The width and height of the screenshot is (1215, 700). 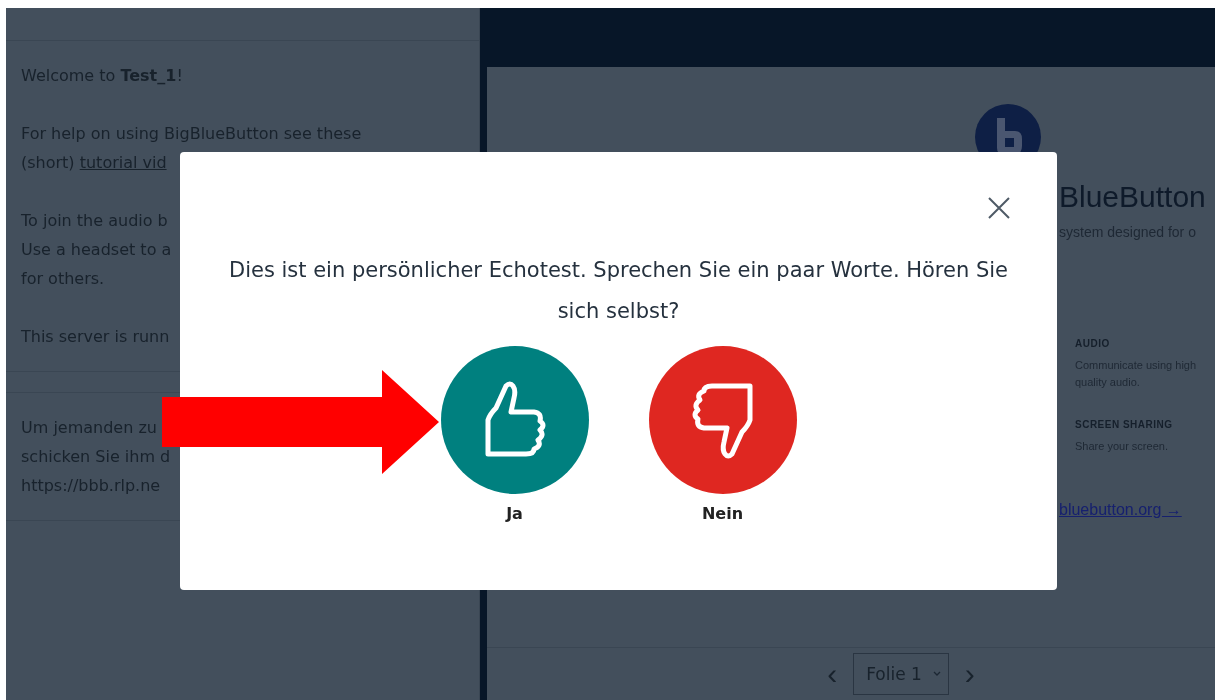 What do you see at coordinates (514, 513) in the screenshot?
I see `option-label: Ja` at bounding box center [514, 513].